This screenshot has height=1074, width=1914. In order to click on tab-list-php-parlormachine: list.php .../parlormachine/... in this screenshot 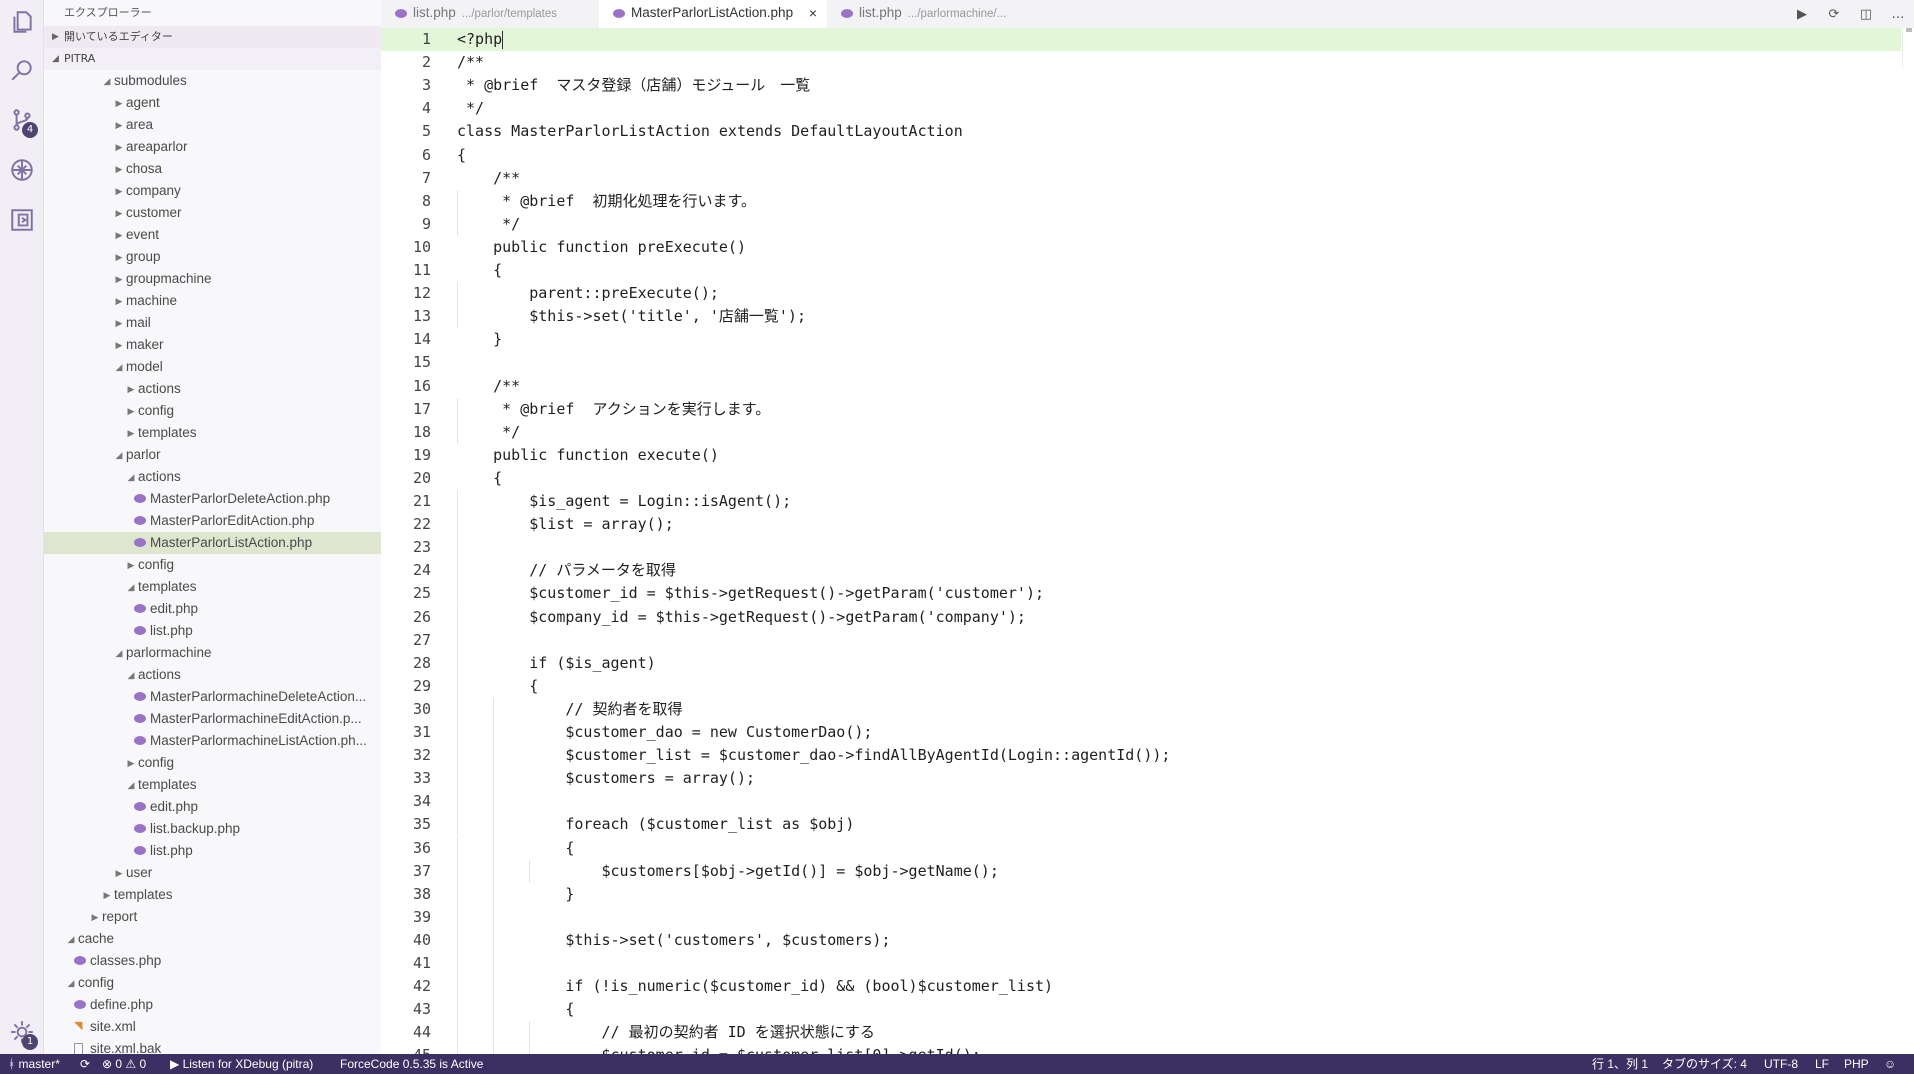, I will do `click(927, 14)`.